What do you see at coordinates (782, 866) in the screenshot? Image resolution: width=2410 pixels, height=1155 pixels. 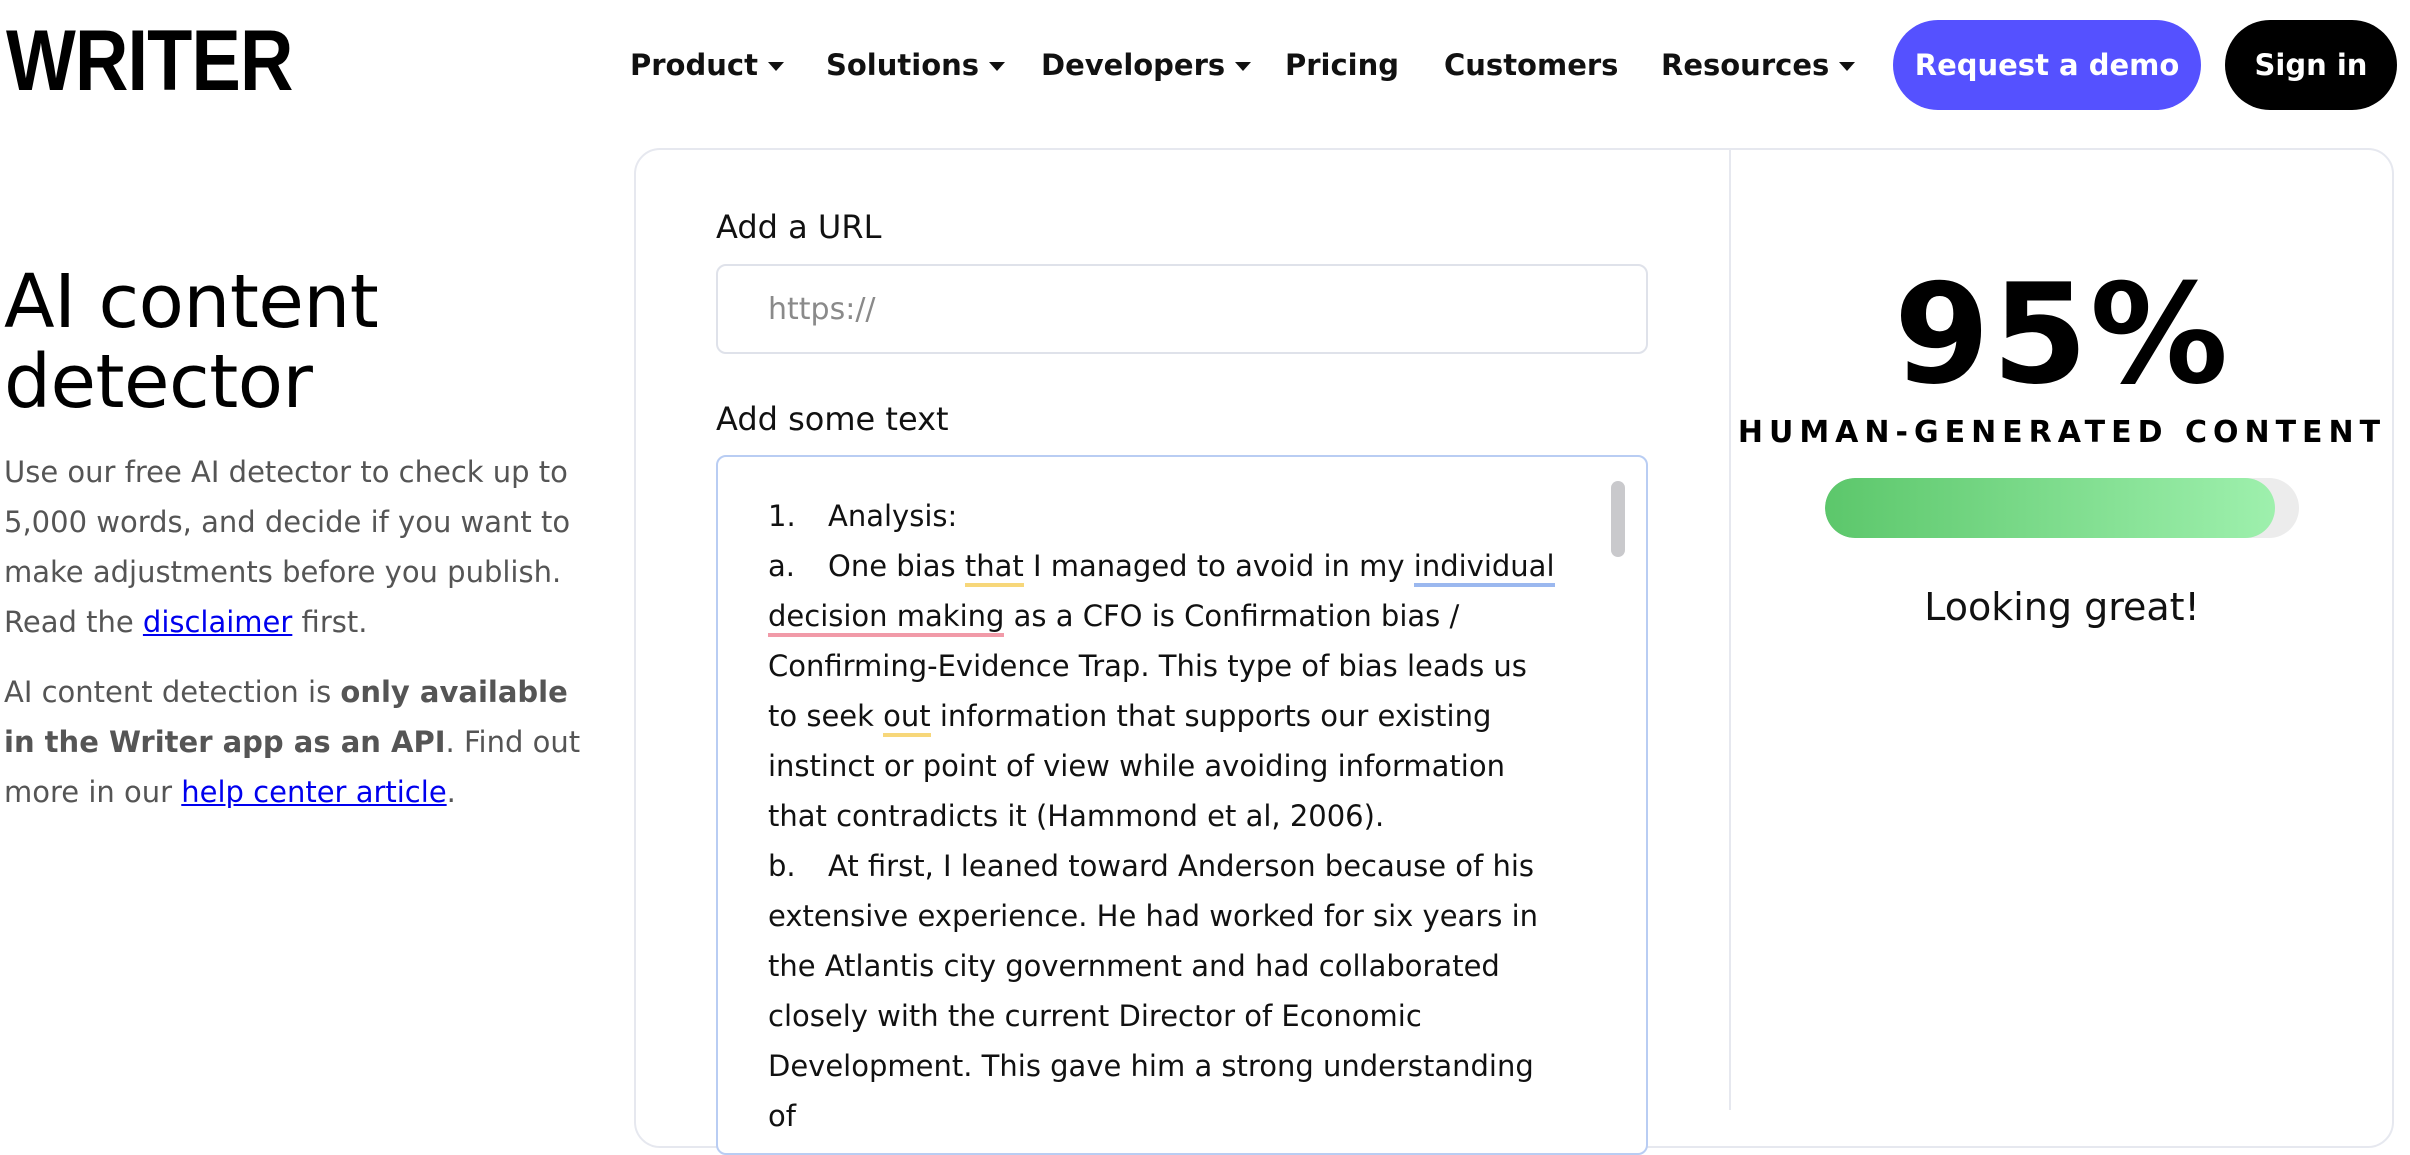 I see `list-marker: b.` at bounding box center [782, 866].